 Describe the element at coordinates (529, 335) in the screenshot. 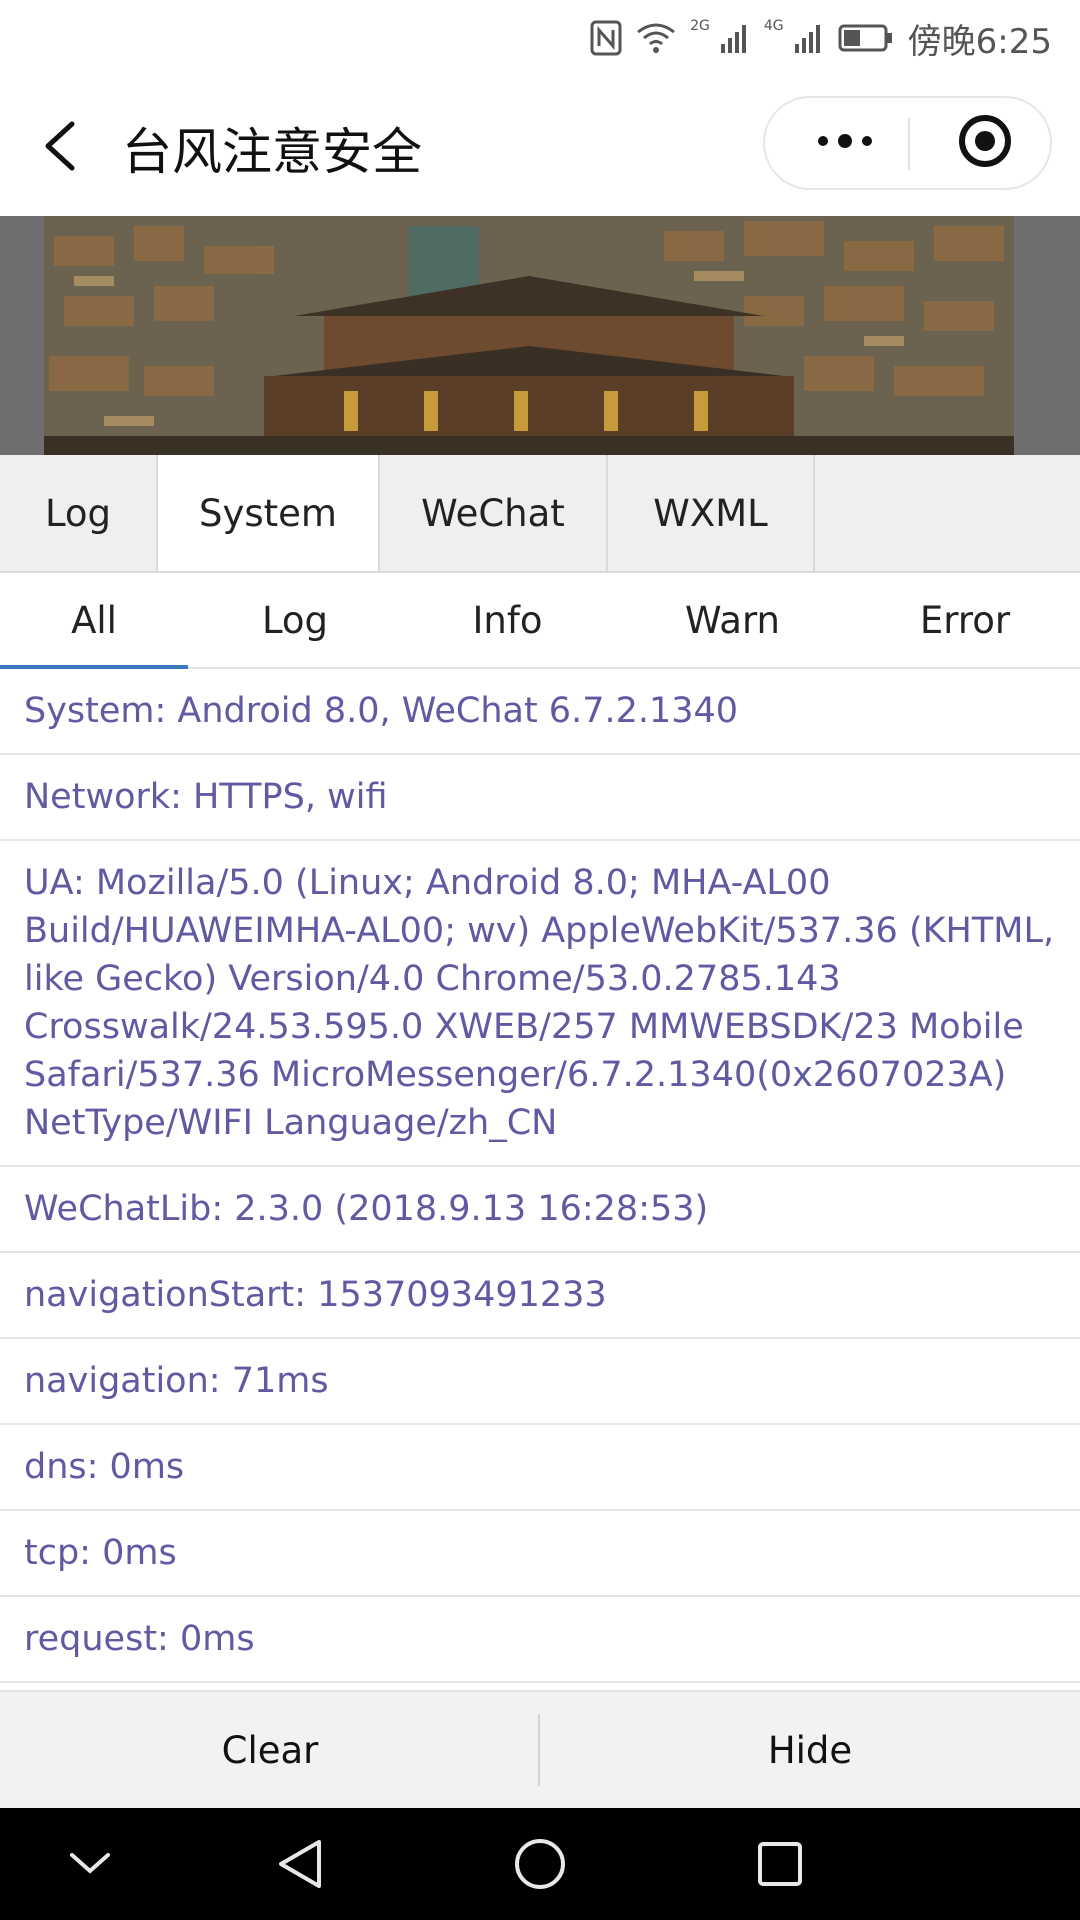

I see `banner-image` at that location.